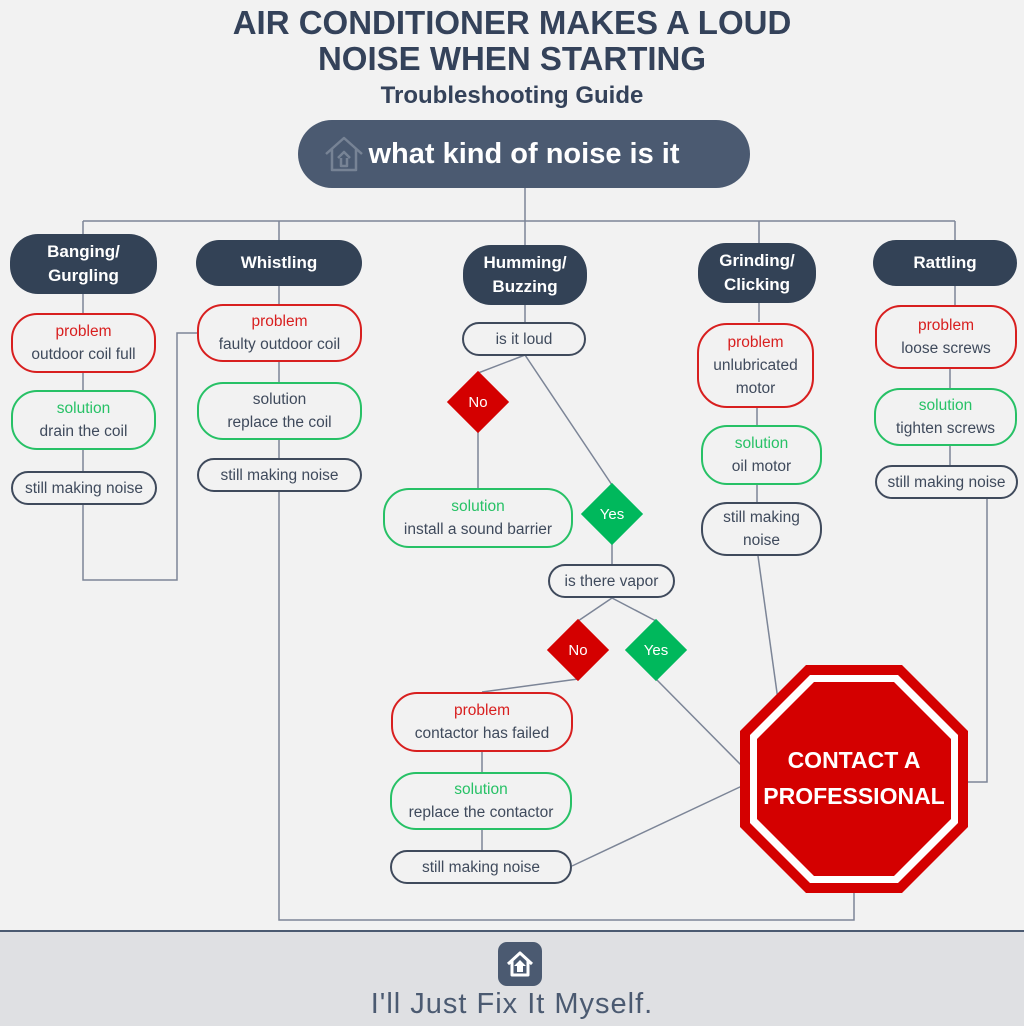 The width and height of the screenshot is (1024, 1026). Describe the element at coordinates (482, 722) in the screenshot. I see `problem-node: problem contactor has failed` at that location.